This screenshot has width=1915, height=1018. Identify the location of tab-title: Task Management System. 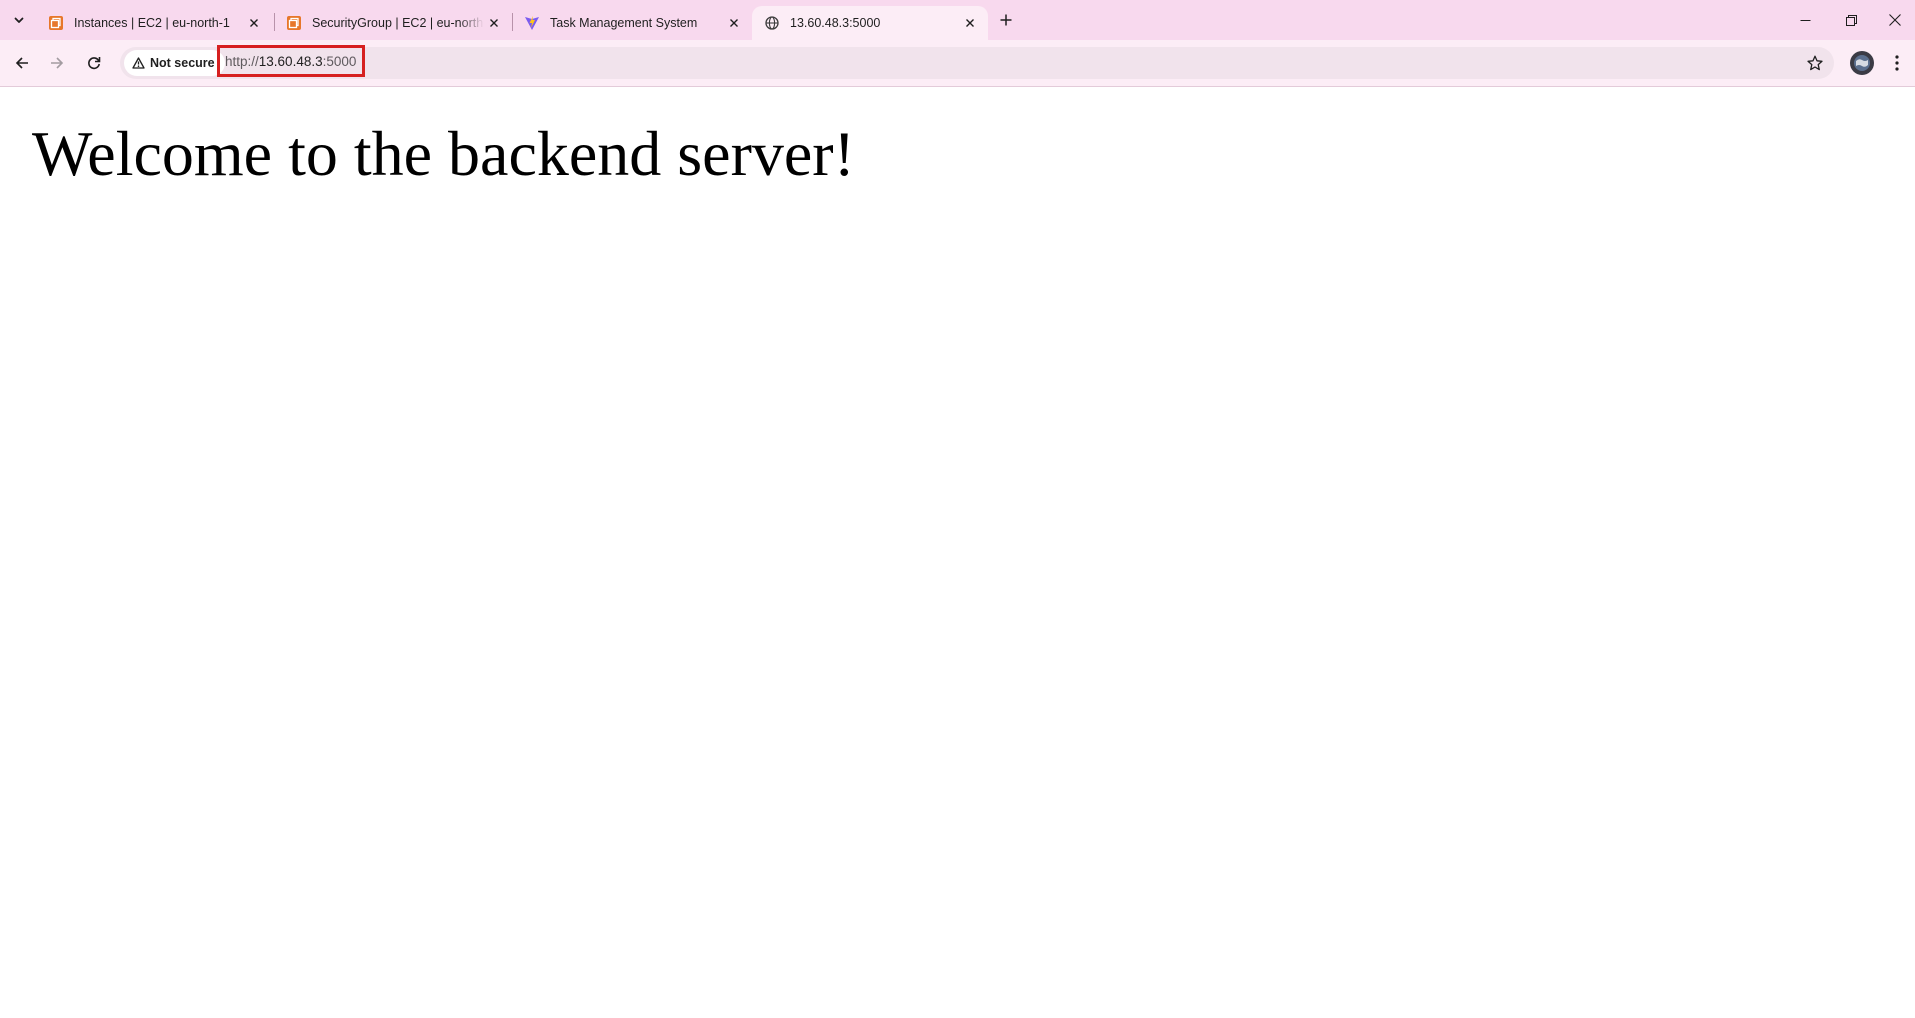
(624, 23).